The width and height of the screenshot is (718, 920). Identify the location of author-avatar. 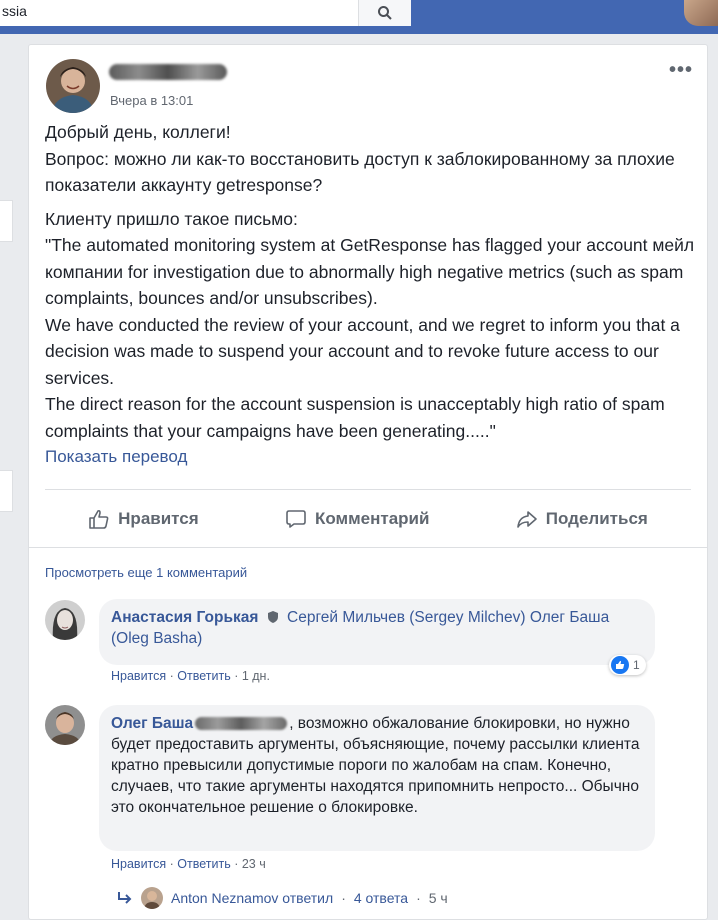
(73, 86).